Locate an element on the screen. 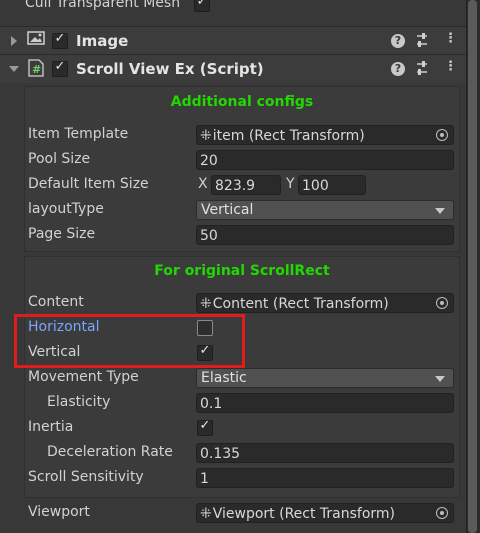 The height and width of the screenshot is (533, 480). cull-transparent-mesh-row: Cull Transparent Mesh ✓ is located at coordinates (233, 9).